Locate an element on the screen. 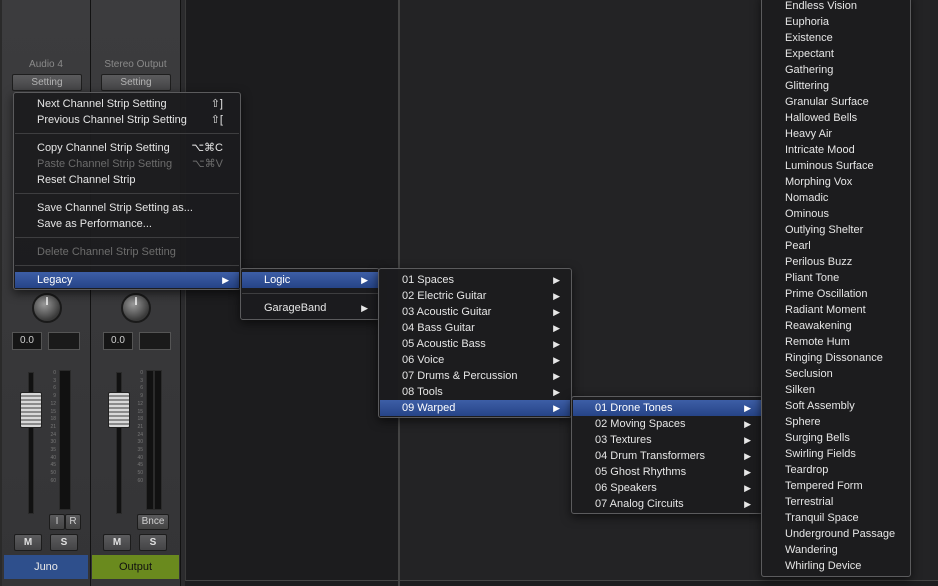 Image resolution: width=938 pixels, height=586 pixels. patch-item: Surging Bells is located at coordinates (836, 438).